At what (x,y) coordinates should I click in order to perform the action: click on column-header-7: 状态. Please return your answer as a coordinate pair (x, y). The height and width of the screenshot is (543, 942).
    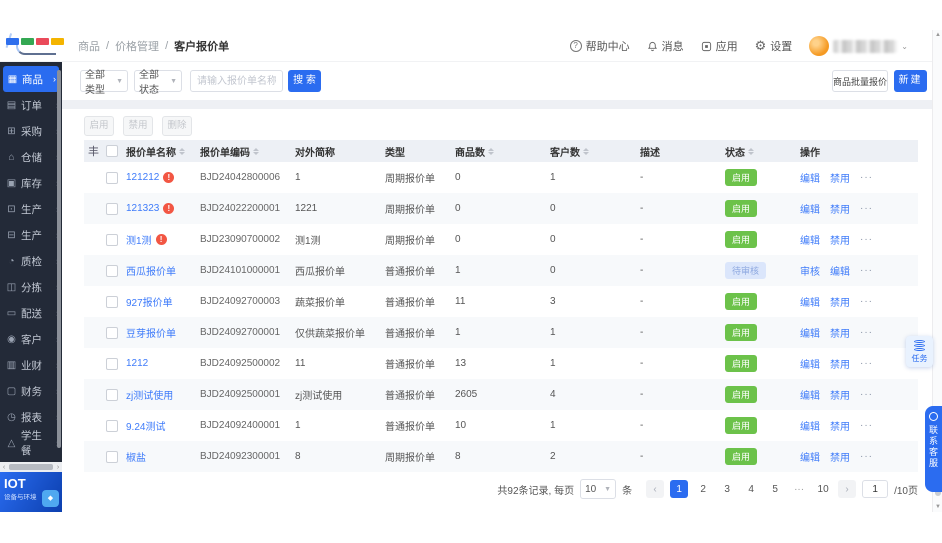
    Looking at the image, I should click on (762, 151).